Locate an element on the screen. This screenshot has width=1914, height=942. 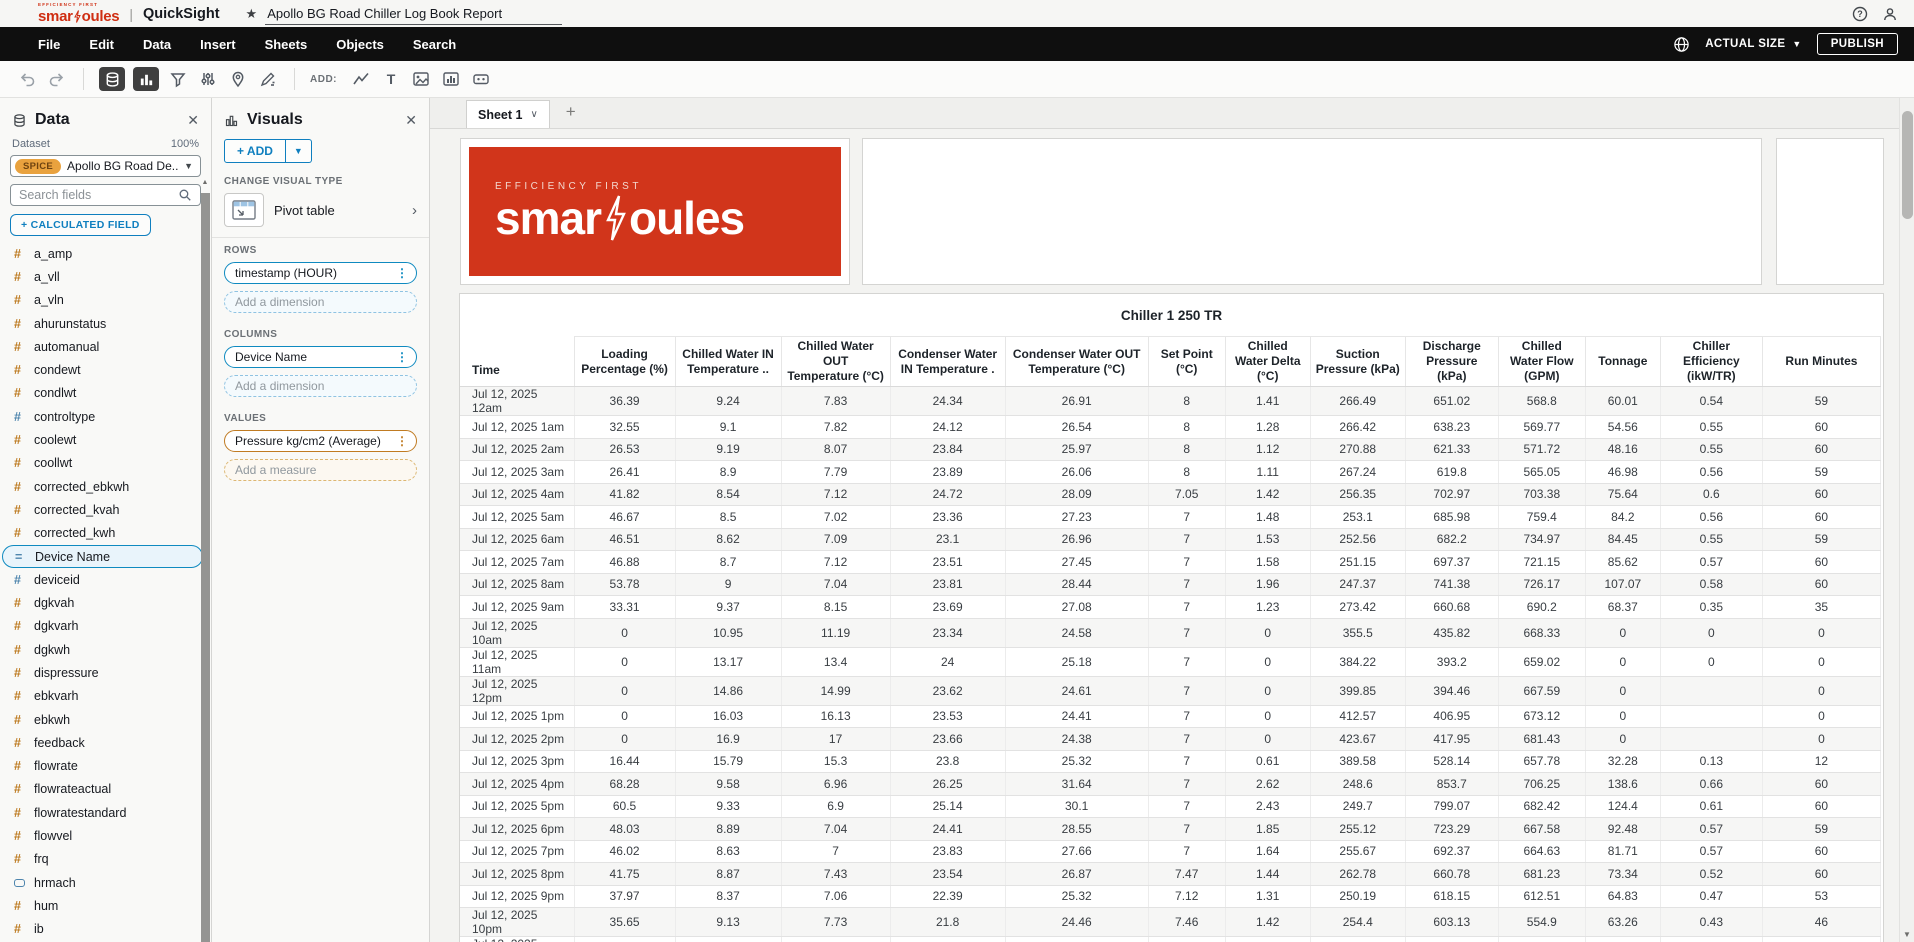
add-visual-caret: ▼ is located at coordinates (298, 151).